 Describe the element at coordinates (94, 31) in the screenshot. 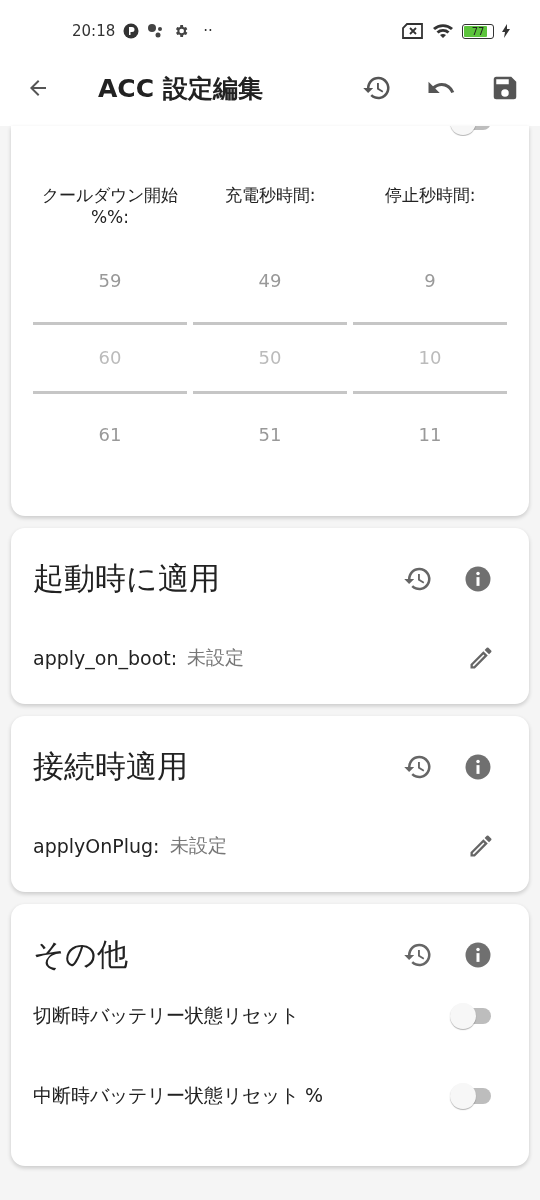

I see `status-time: 20:18` at that location.